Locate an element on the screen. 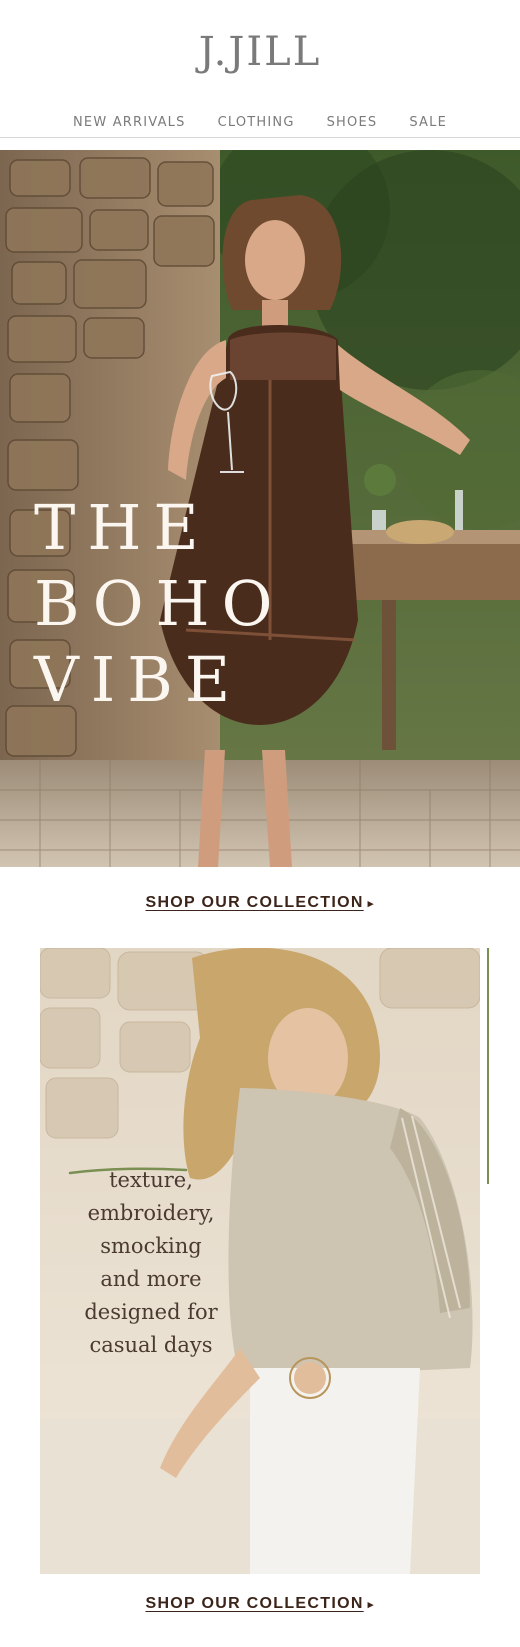 The height and width of the screenshot is (1647, 520). copy-line: and more is located at coordinates (151, 1279).